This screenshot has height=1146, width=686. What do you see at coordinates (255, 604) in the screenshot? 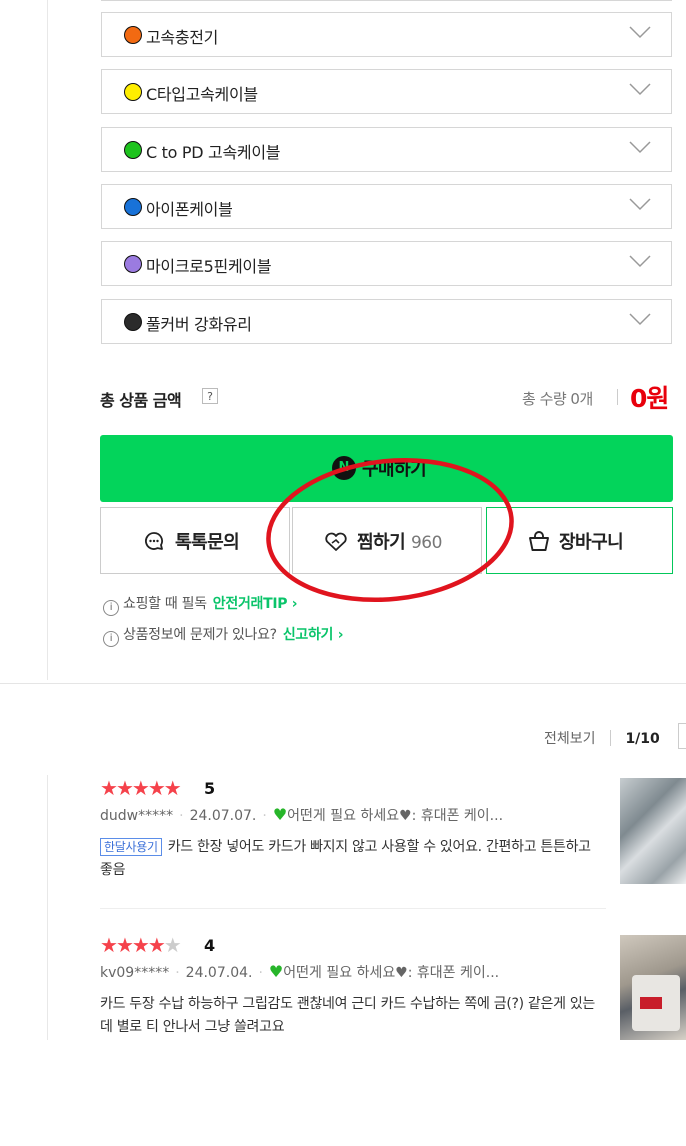
I see `safe-trade-link: 안전거래TIP ›` at bounding box center [255, 604].